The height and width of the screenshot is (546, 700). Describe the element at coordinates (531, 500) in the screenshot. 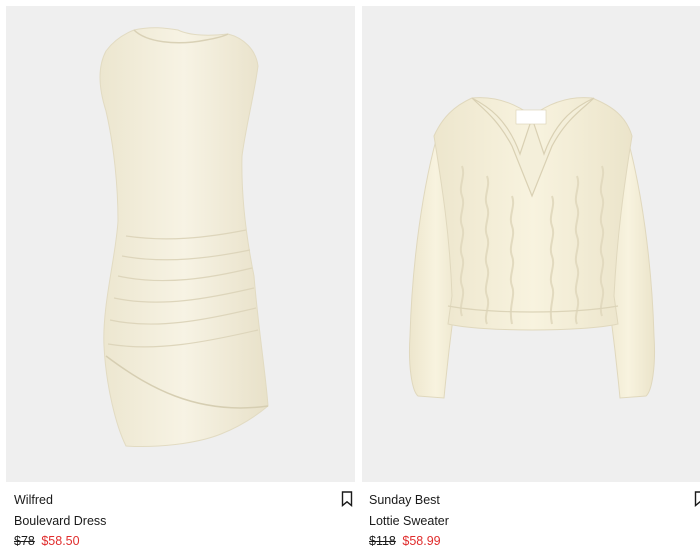

I see `product-brand: Sunday Best` at that location.